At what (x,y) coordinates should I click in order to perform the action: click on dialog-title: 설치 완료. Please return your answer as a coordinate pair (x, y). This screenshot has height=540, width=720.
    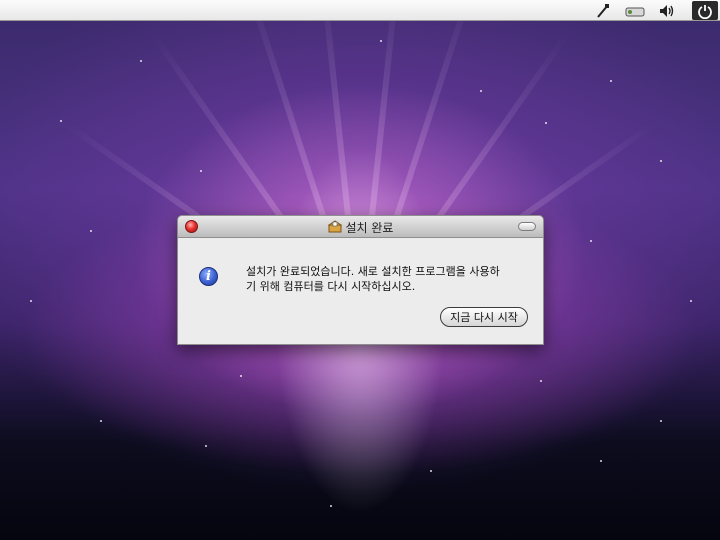
    Looking at the image, I should click on (369, 227).